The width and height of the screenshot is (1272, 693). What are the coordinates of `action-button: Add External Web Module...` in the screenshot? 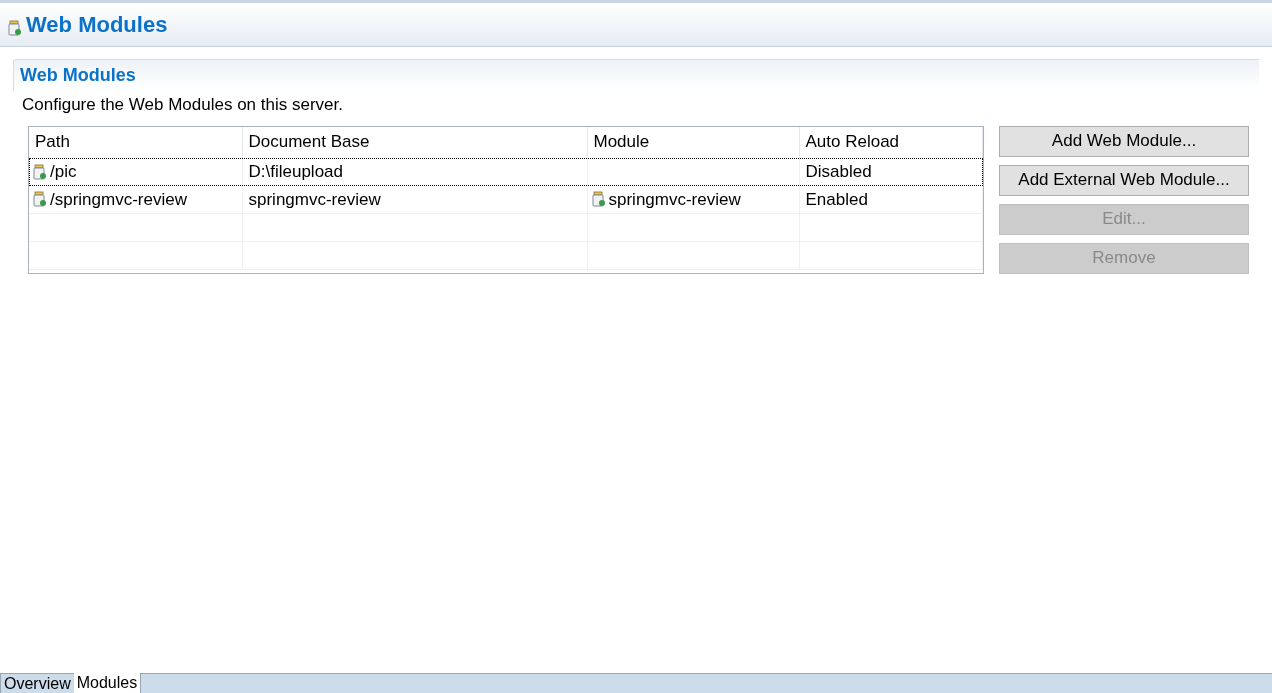 It's located at (1124, 180).